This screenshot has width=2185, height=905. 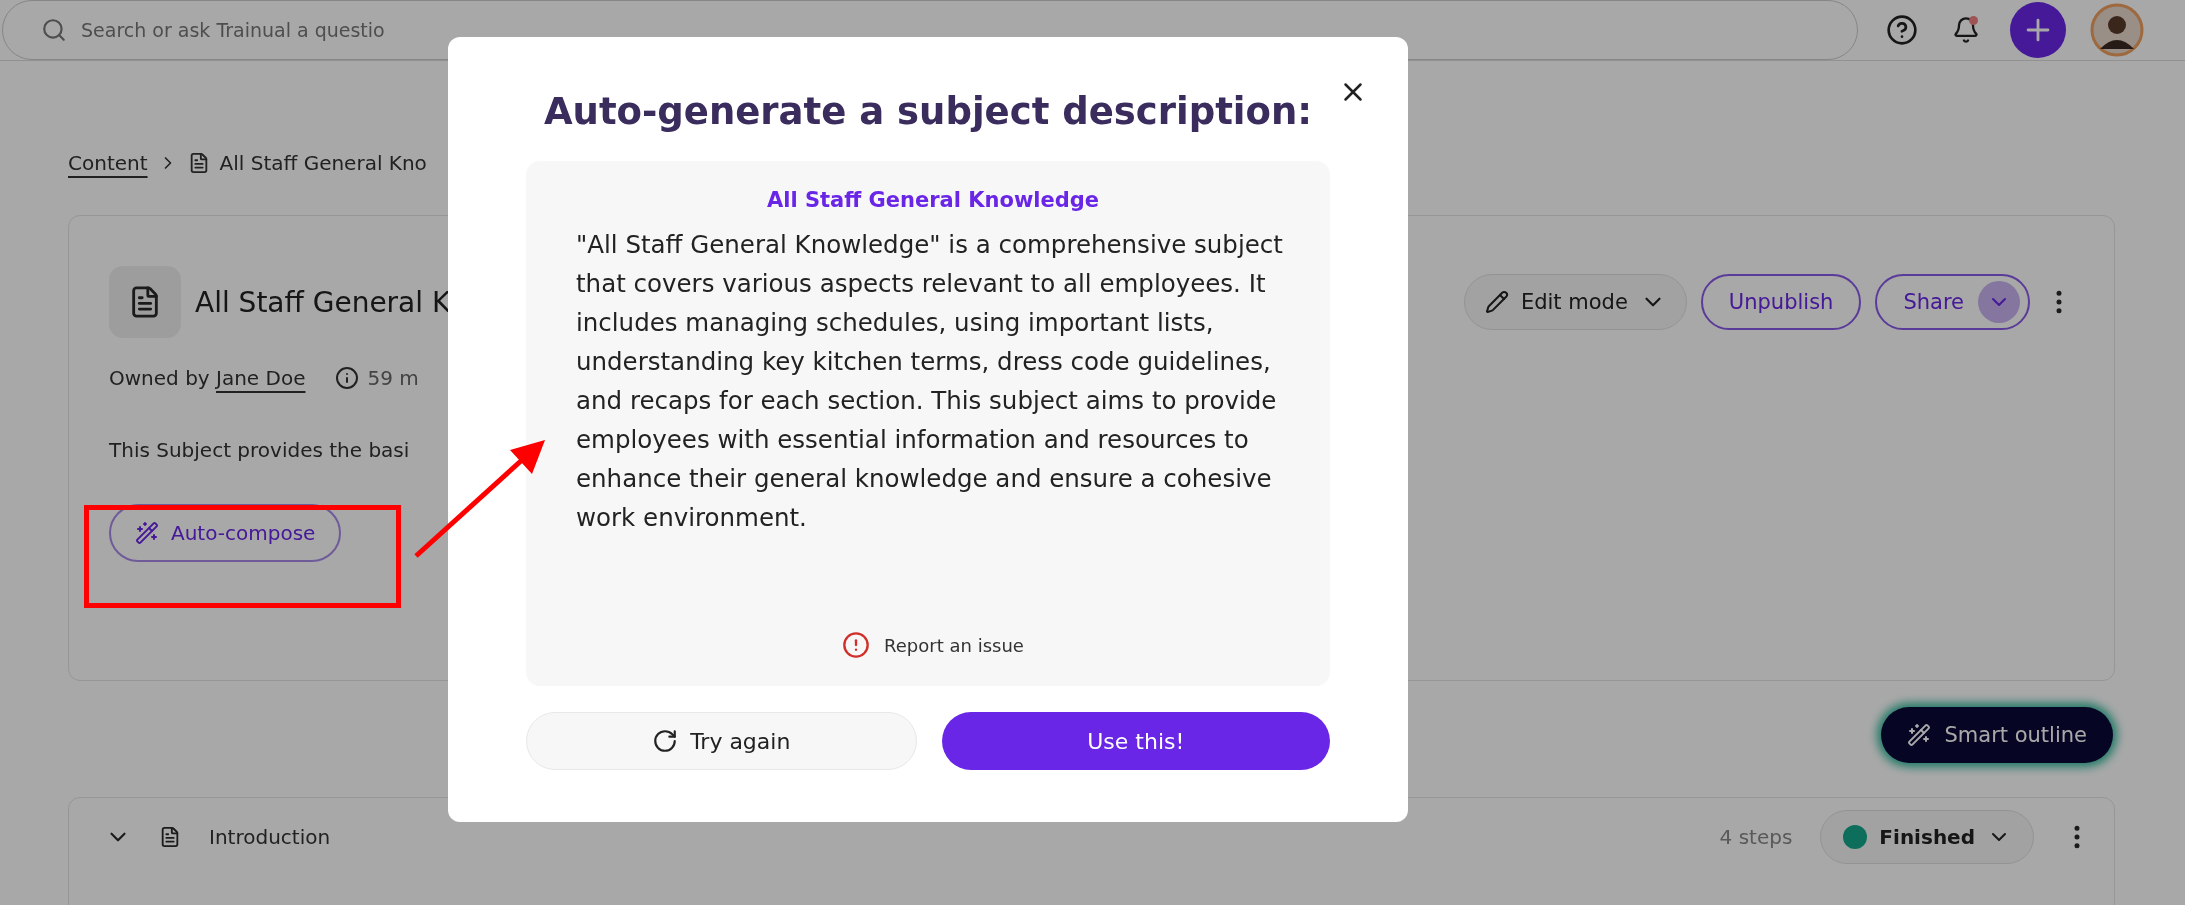 I want to click on search-placeholder: Search or ask Trainual a questio, so click(x=233, y=30).